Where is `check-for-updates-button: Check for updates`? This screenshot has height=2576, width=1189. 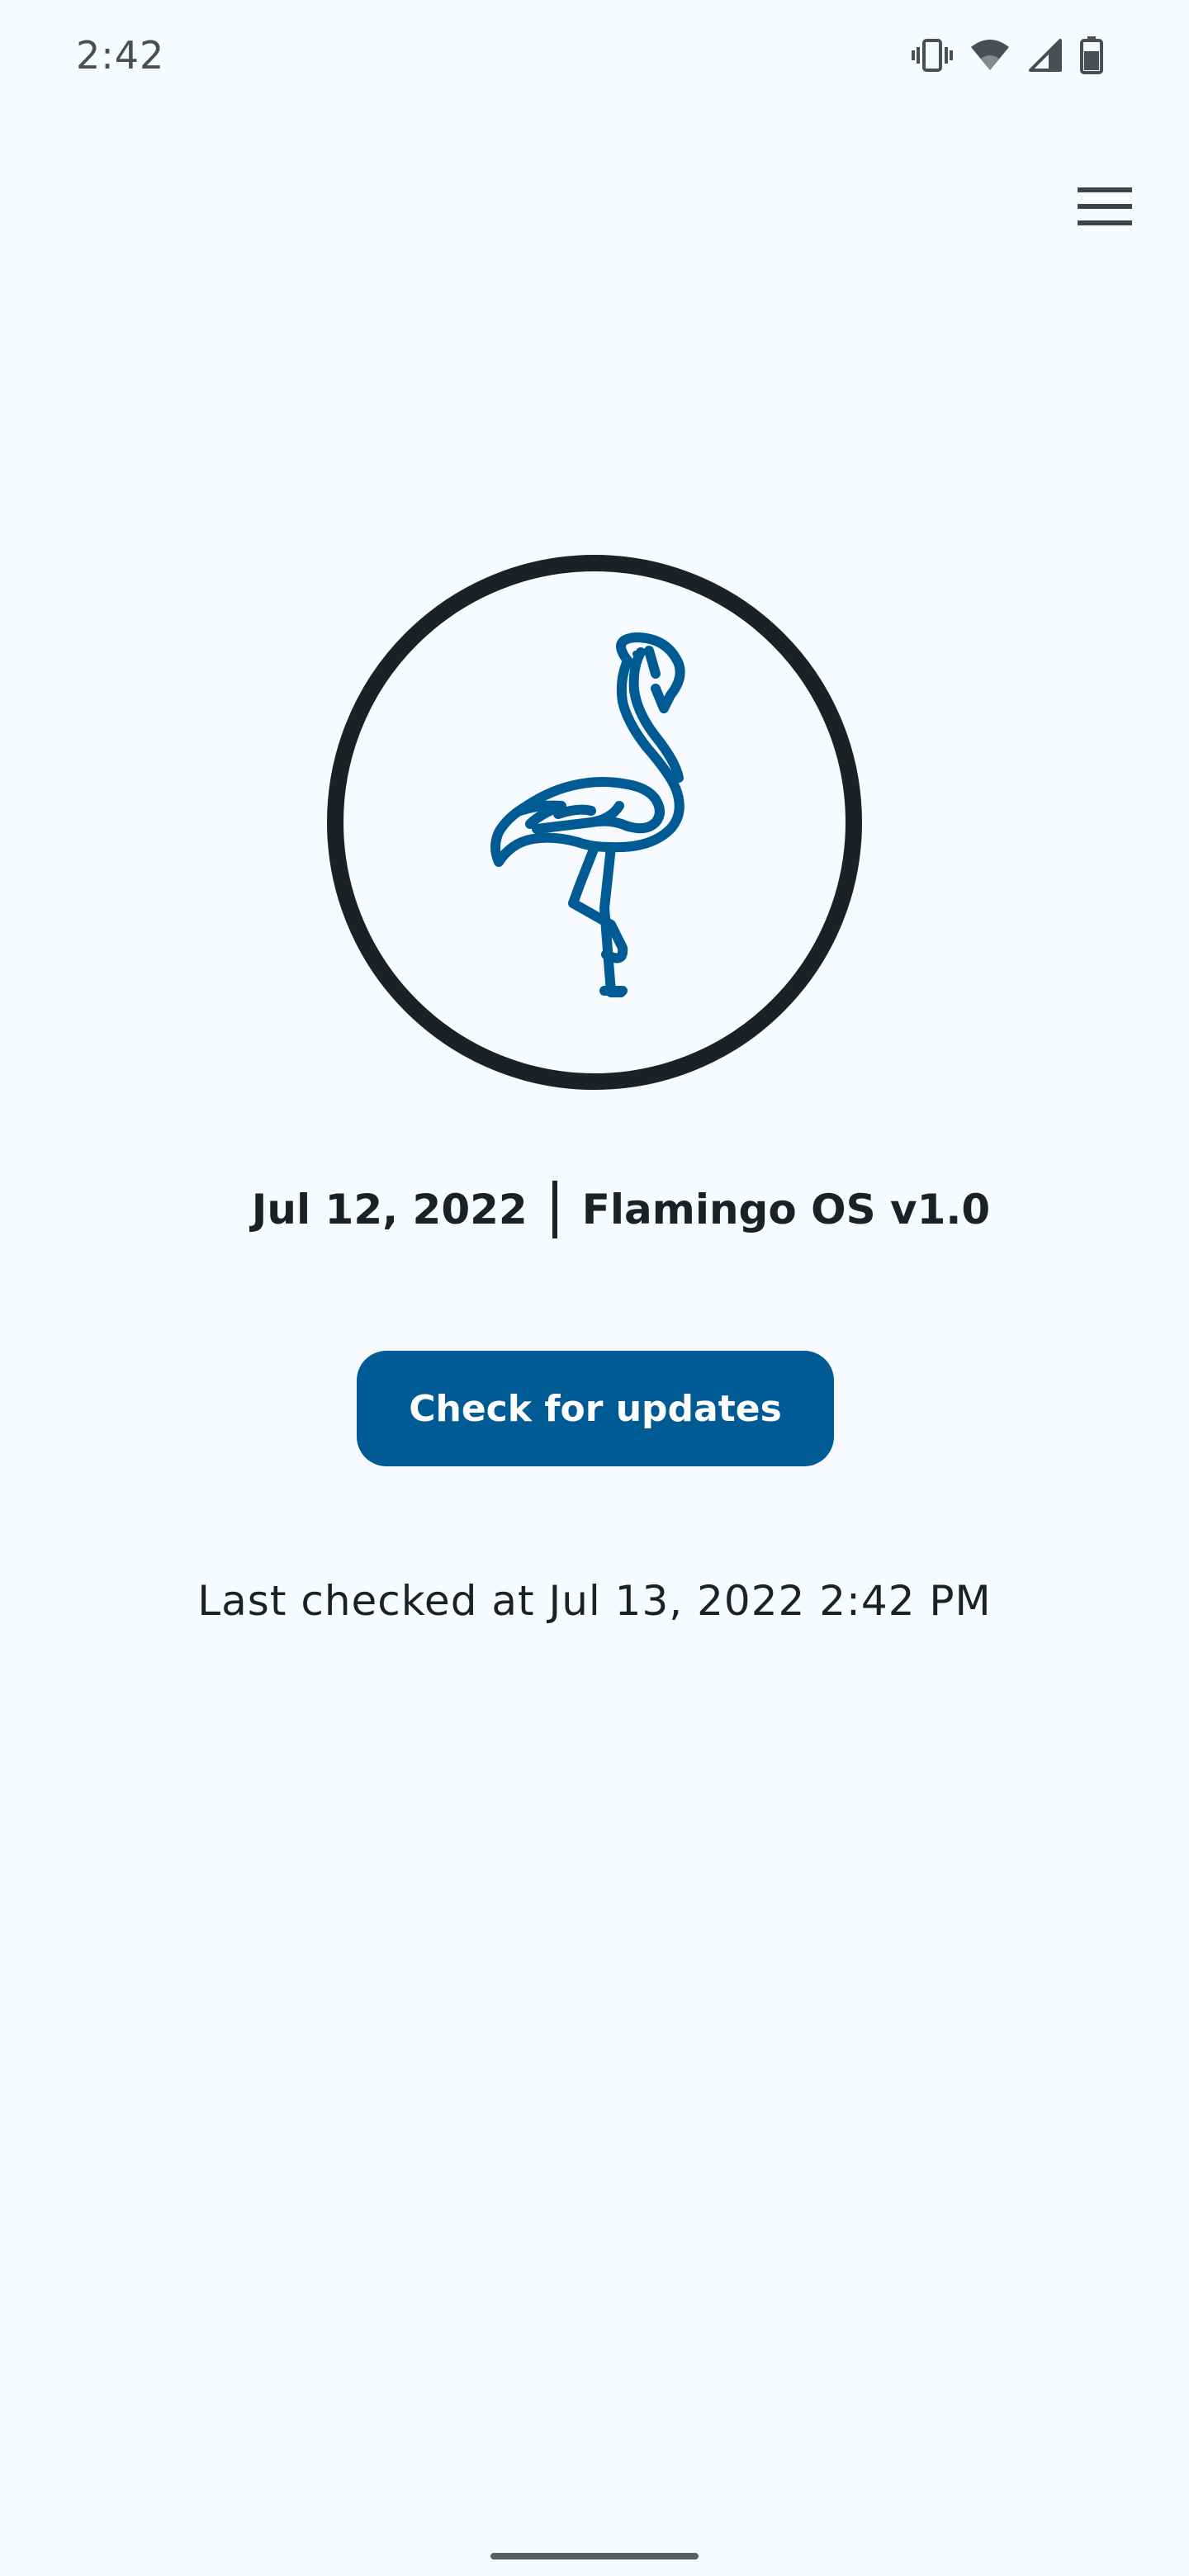 check-for-updates-button: Check for updates is located at coordinates (595, 1408).